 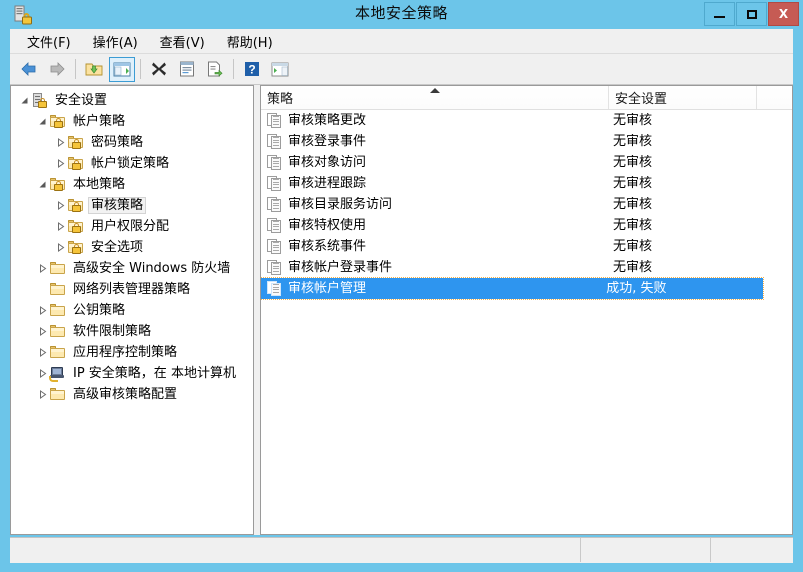 I want to click on tree-node-13: IP 安全策略，在 本地计算机, so click(x=132, y=373).